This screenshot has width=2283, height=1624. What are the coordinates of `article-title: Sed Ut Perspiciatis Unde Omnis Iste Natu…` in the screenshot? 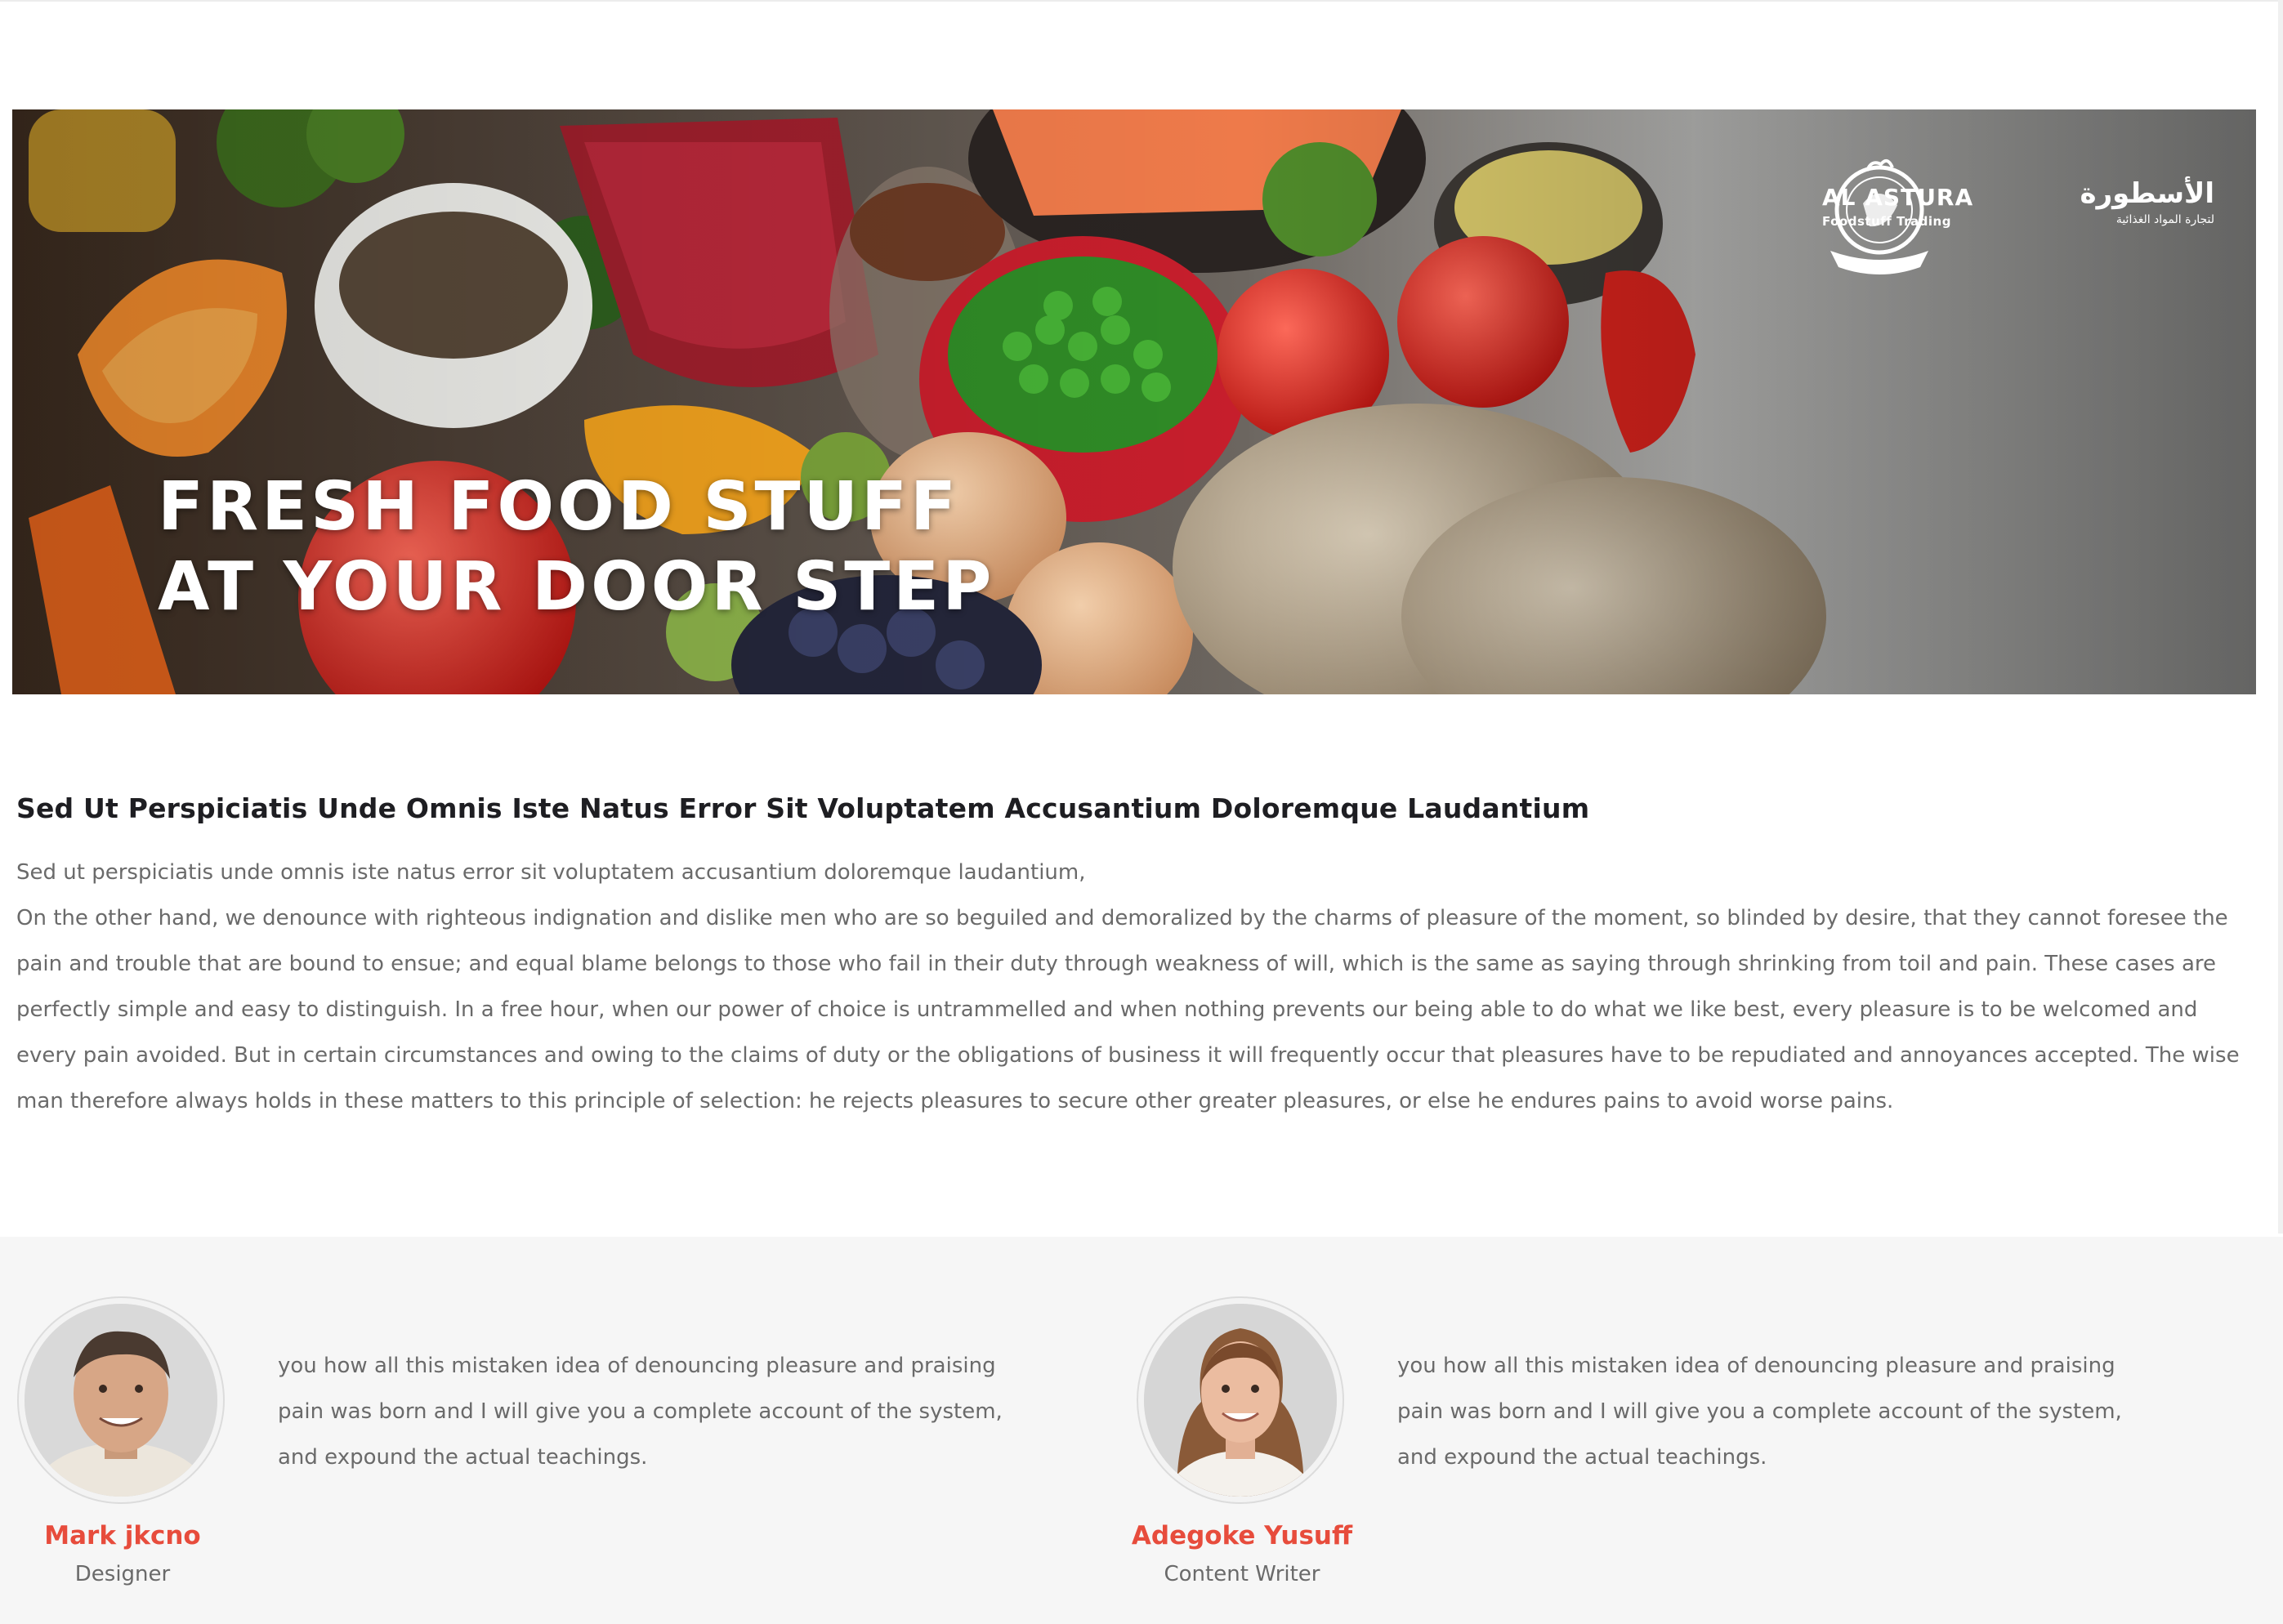 It's located at (803, 808).